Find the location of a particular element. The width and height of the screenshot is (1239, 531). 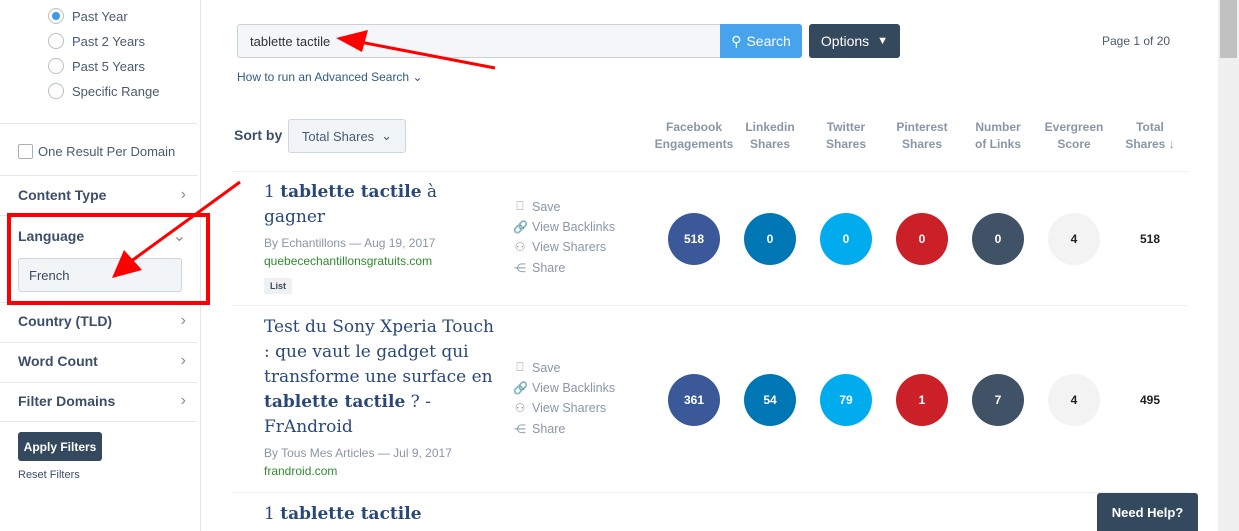

search-input: tablette tactile is located at coordinates (479, 41).